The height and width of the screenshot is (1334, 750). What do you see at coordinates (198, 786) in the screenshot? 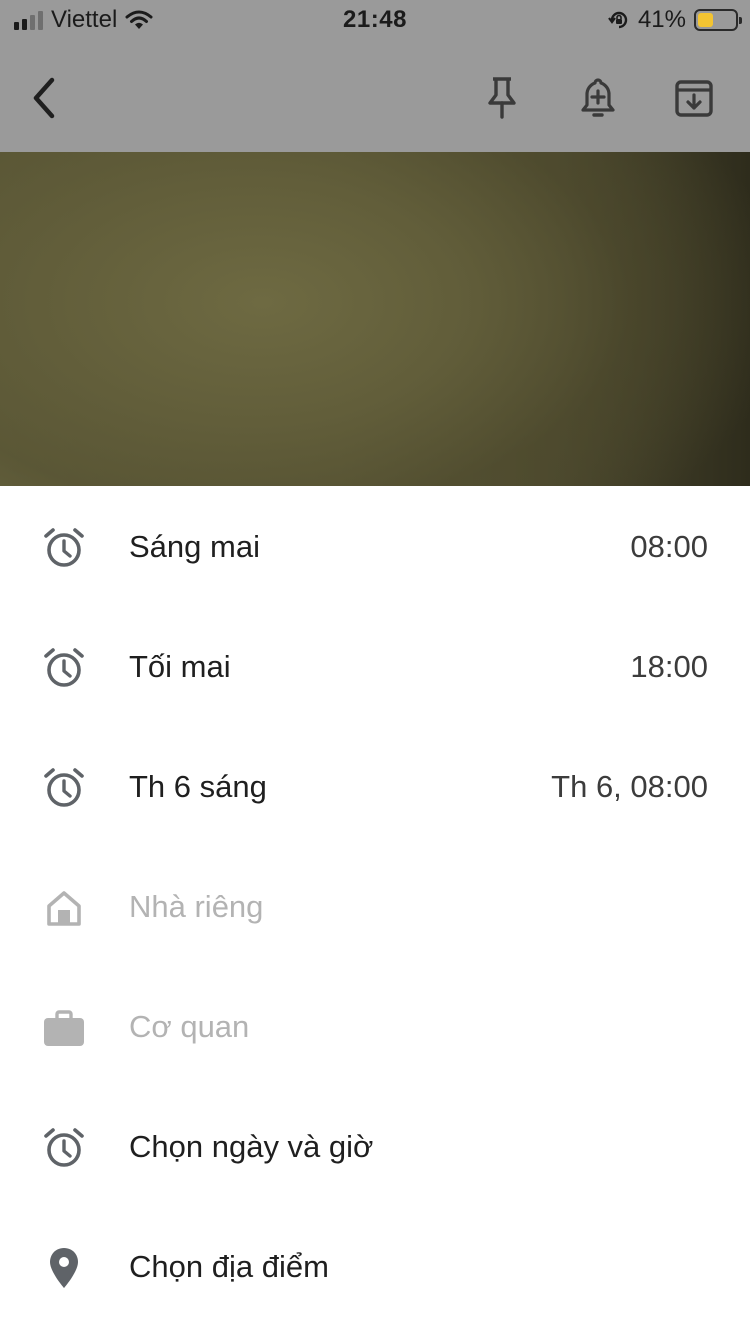
I see `option-label: Th 6 sáng` at bounding box center [198, 786].